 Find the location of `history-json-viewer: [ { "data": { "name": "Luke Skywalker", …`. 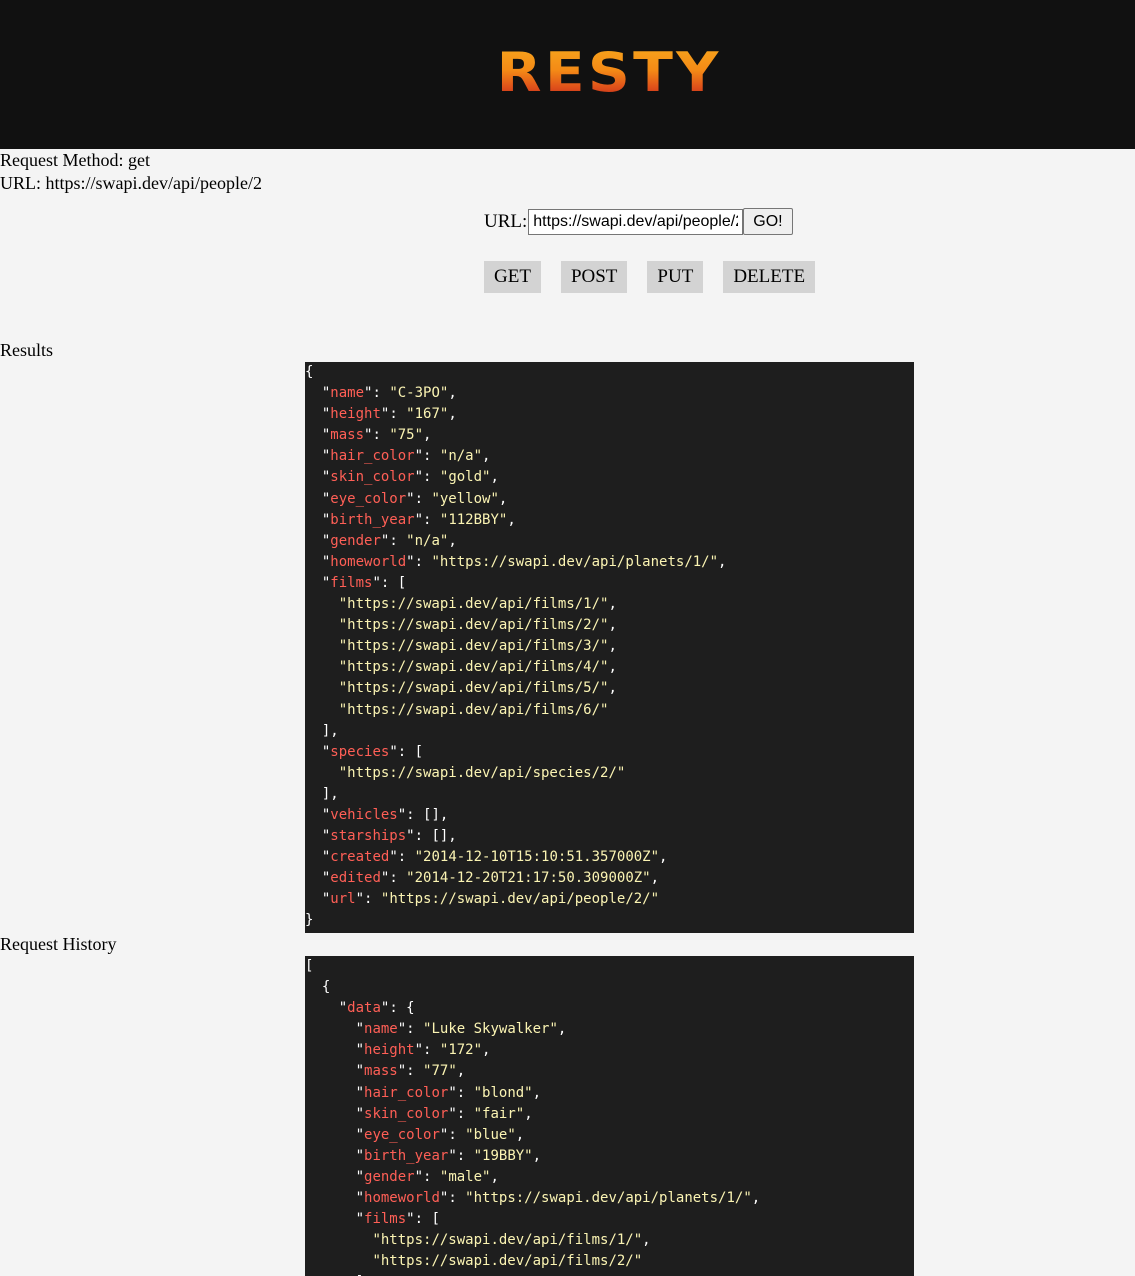

history-json-viewer: [ { "data": { "name": "Luke Skywalker", … is located at coordinates (609, 1116).